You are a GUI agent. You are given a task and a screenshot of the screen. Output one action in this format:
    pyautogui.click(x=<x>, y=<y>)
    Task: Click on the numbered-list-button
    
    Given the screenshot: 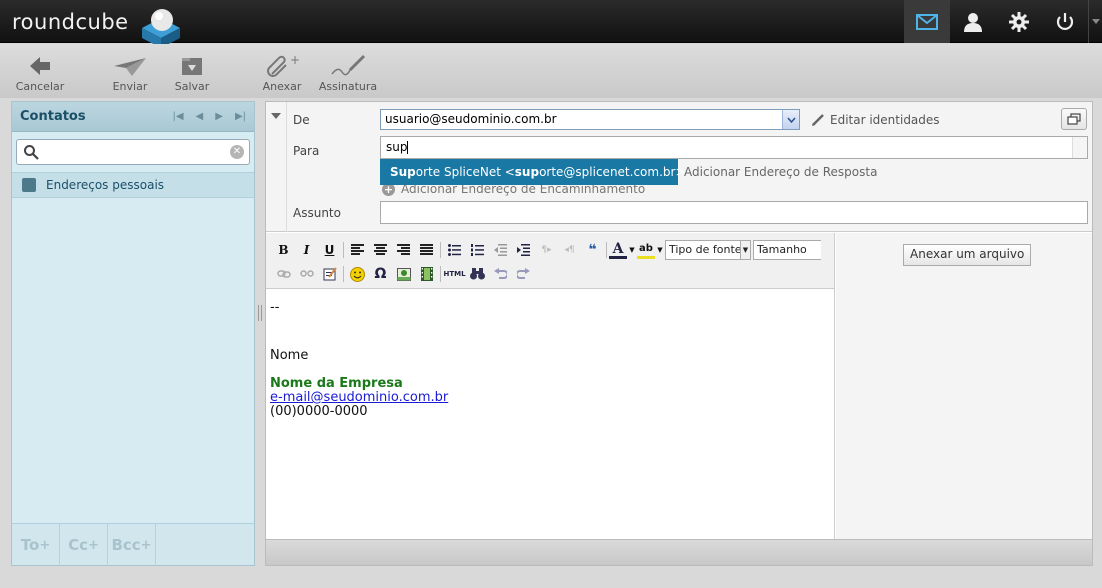 What is the action you would take?
    pyautogui.click(x=477, y=250)
    